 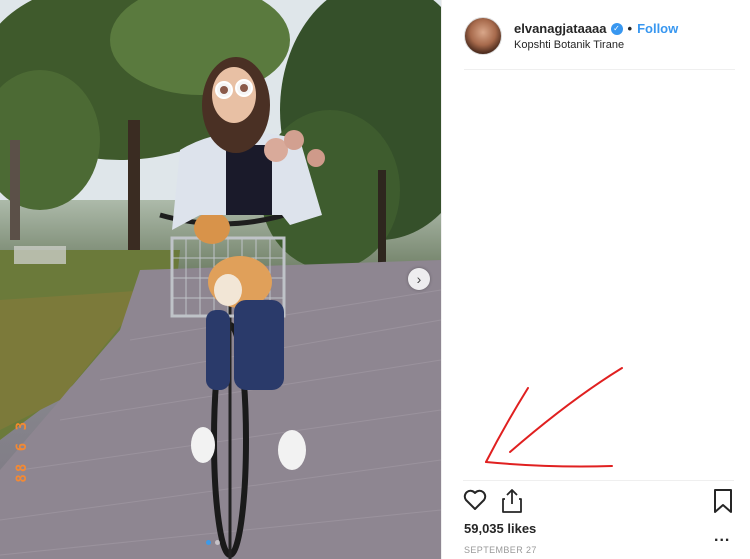 I want to click on carousel-dot-active, so click(x=208, y=542).